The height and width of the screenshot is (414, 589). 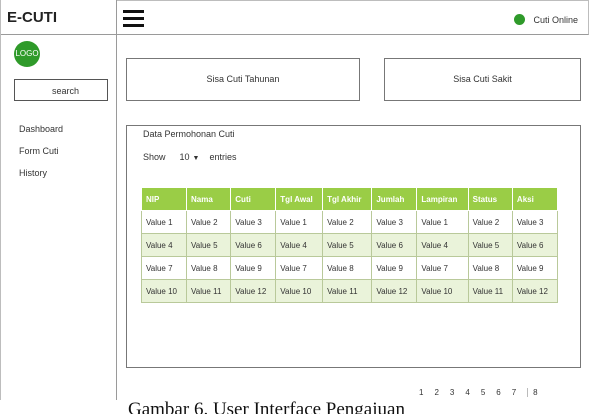 What do you see at coordinates (467, 392) in the screenshot?
I see `page-link: 4` at bounding box center [467, 392].